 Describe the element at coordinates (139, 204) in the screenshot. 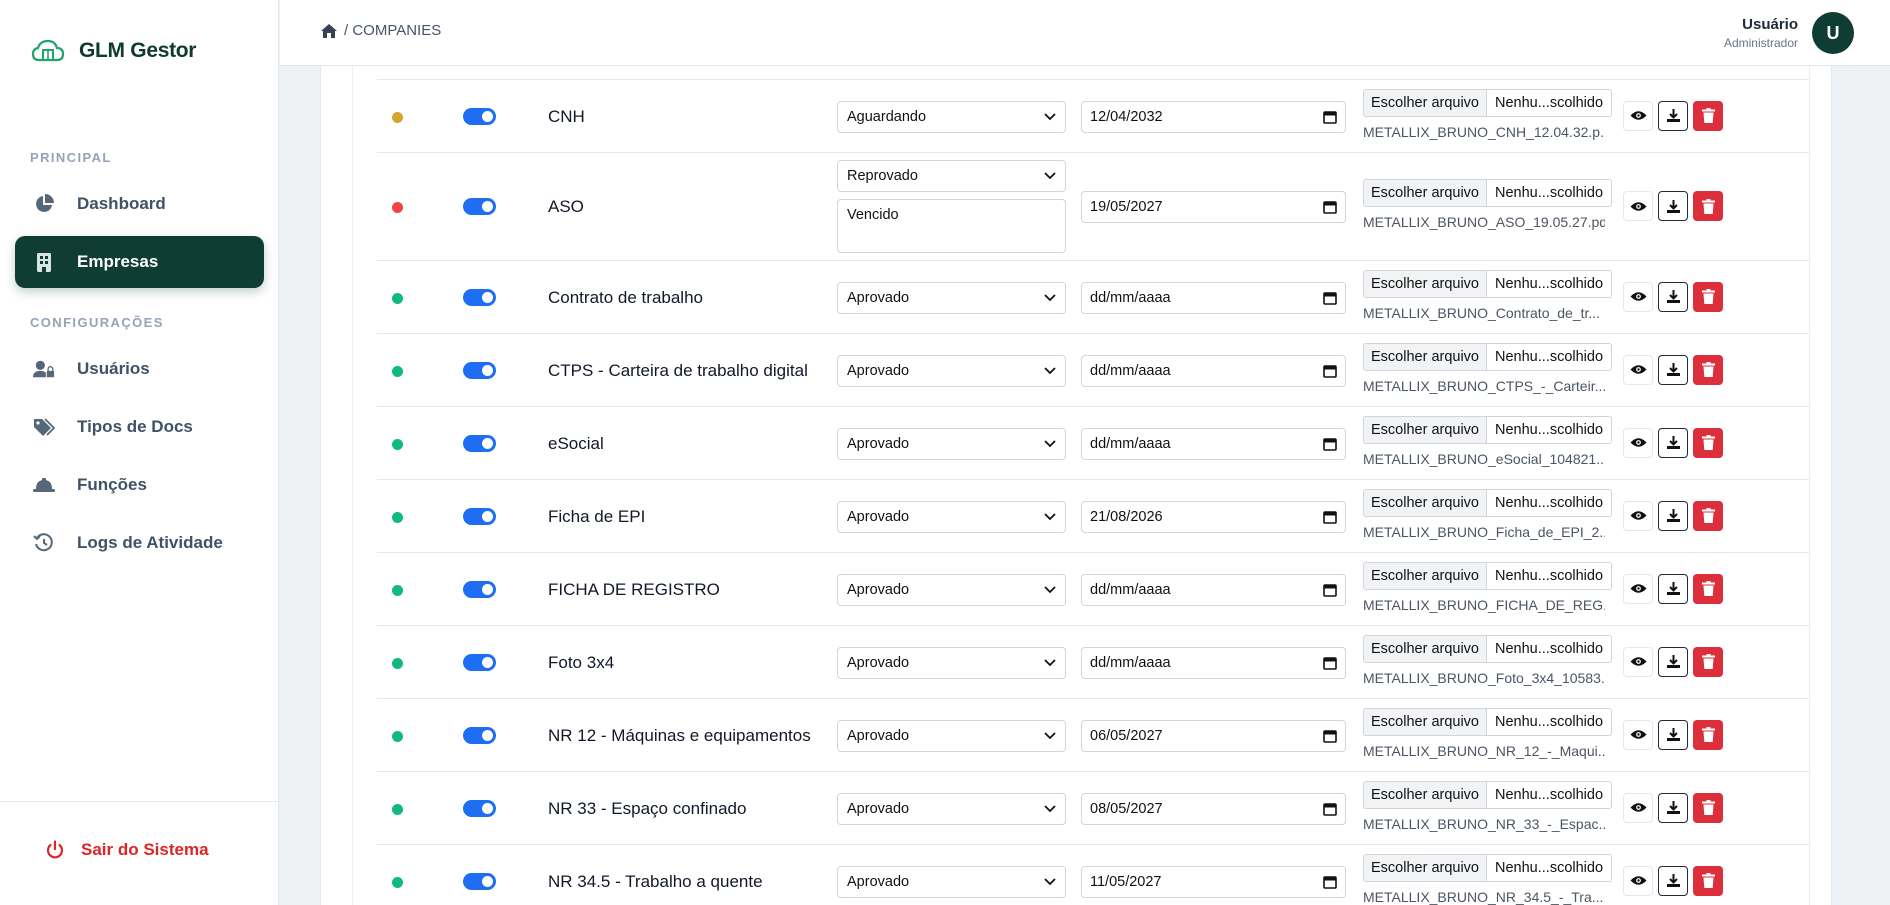

I see `sidebar-item-dashboard: Dashboard` at that location.